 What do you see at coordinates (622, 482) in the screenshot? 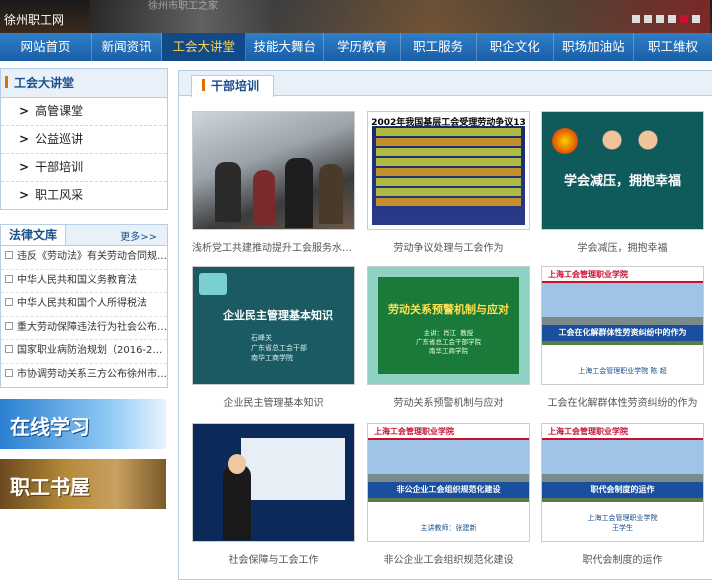
I see `course-thumbnail: 上海工会管理职业学院 职代会制度的运作 上海工会管理职业学院 王学生` at bounding box center [622, 482].